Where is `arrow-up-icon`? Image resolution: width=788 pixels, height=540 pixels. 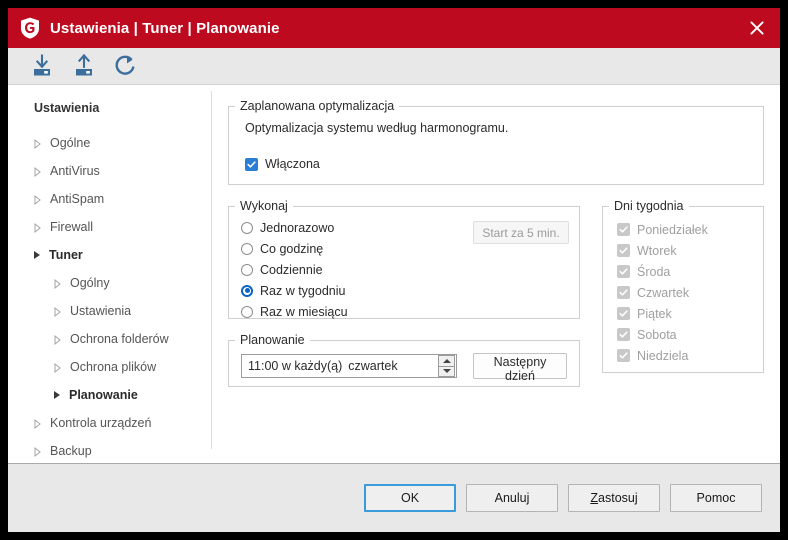
arrow-up-icon is located at coordinates (446, 360).